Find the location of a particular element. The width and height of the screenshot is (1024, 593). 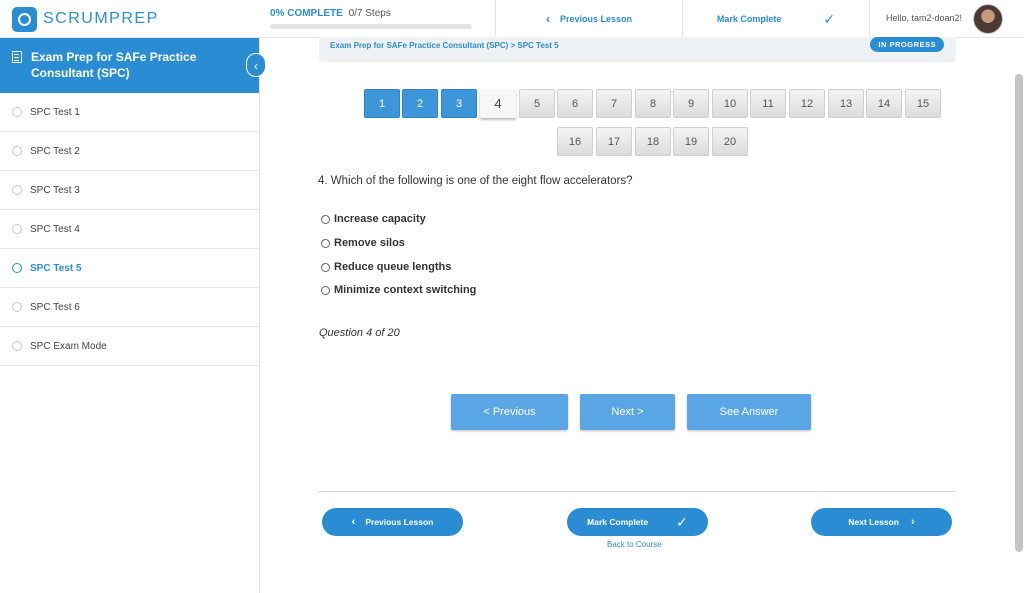

answer-option-label: Remove silos is located at coordinates (369, 243).